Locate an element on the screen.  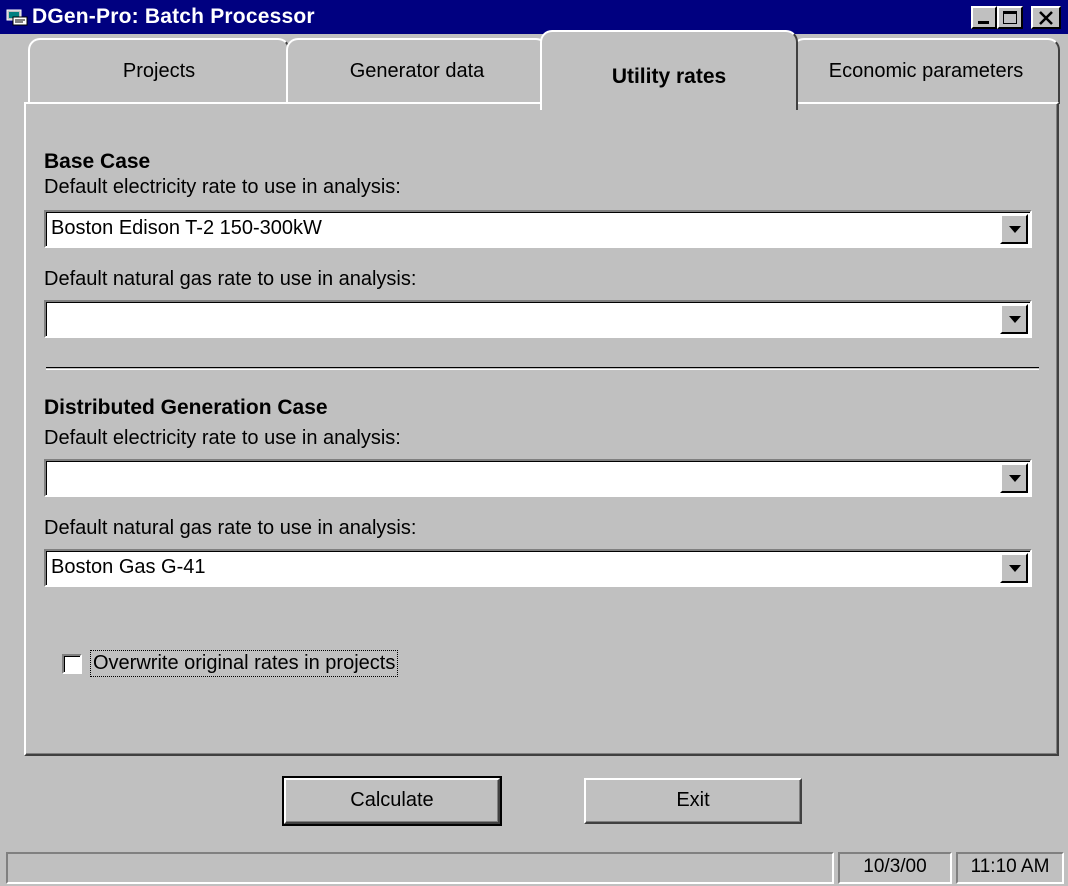
tab-generator-data-label: Generator data is located at coordinates (417, 71).